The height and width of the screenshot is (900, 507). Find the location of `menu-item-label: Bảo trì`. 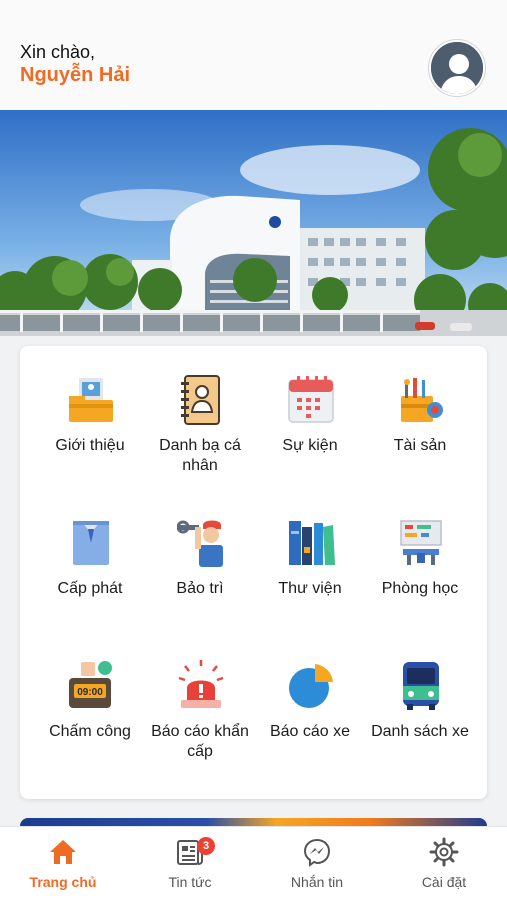

menu-item-label: Bảo trì is located at coordinates (200, 588).